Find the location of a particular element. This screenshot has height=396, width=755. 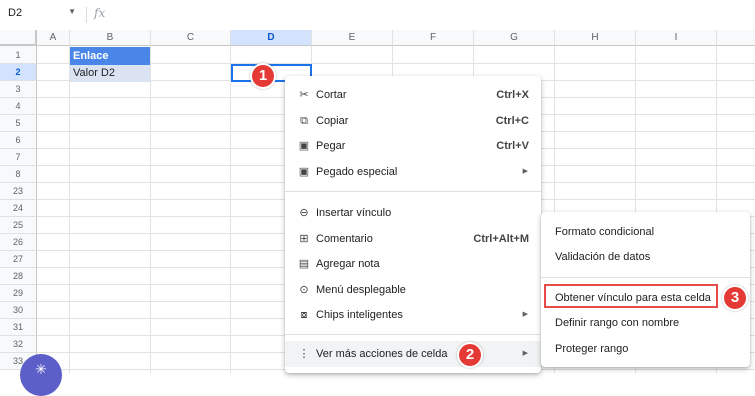

column-header-e: E is located at coordinates (352, 38).